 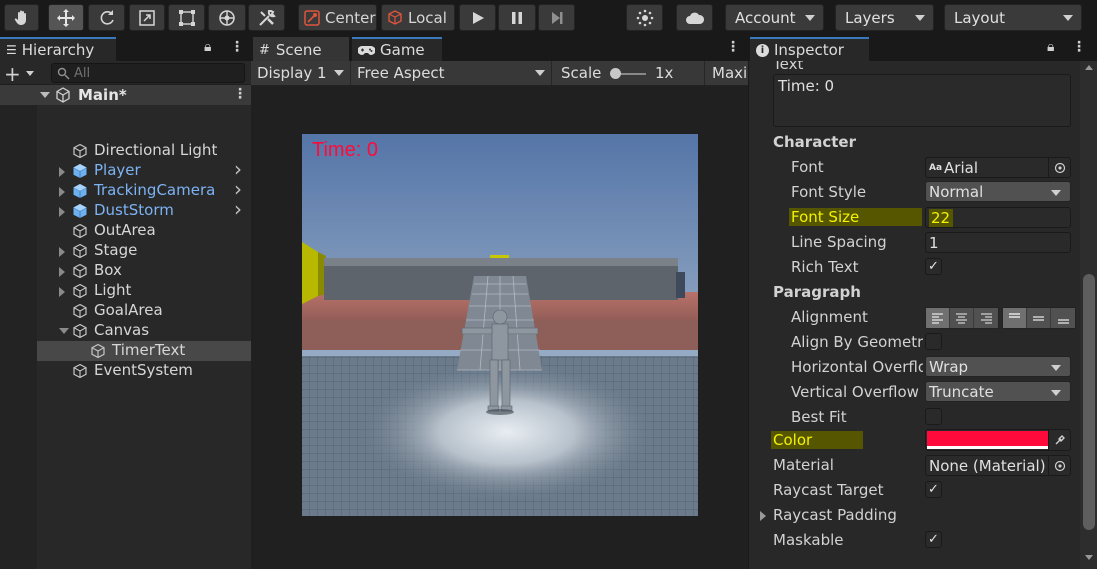 I want to click on checkmark-icon: ✓, so click(x=933, y=266).